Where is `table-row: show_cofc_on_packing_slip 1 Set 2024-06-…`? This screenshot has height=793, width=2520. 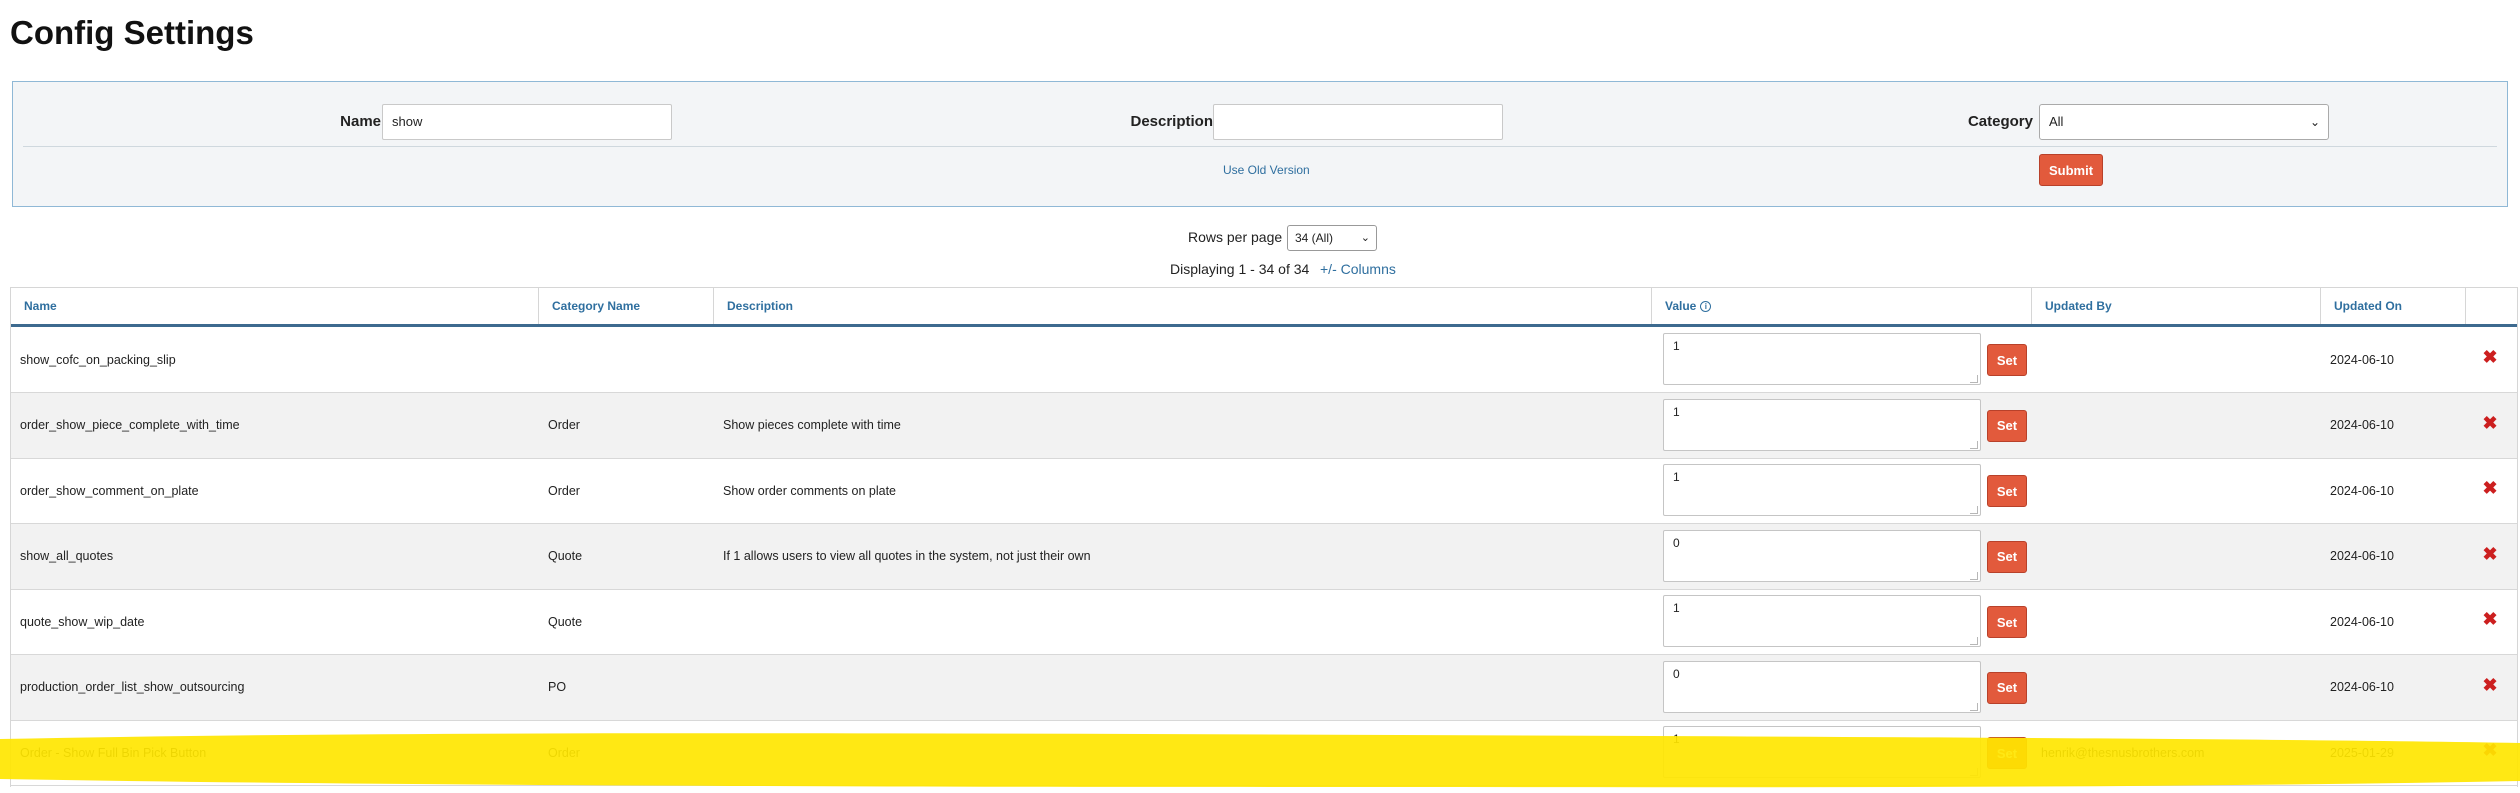
table-row: show_cofc_on_packing_slip 1 Set 2024-06-… is located at coordinates (1264, 360).